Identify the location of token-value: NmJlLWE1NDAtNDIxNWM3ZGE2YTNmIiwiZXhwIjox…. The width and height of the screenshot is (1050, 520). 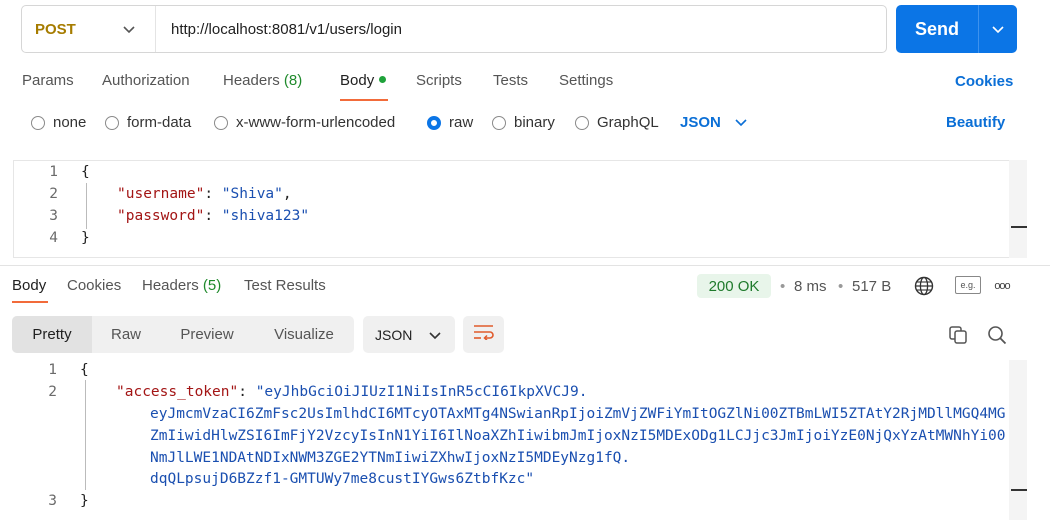
(390, 458).